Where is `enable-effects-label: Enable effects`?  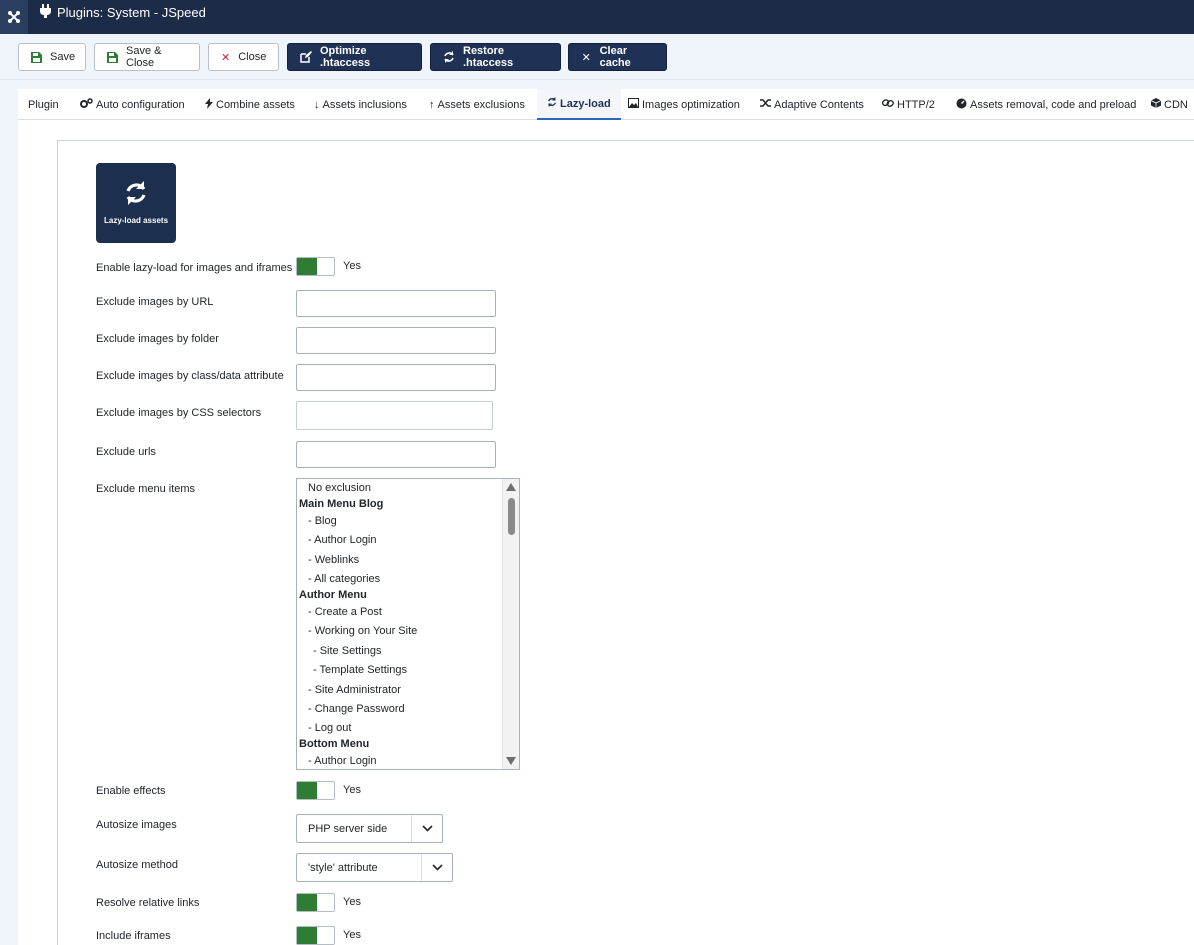
enable-effects-label: Enable effects is located at coordinates (131, 791).